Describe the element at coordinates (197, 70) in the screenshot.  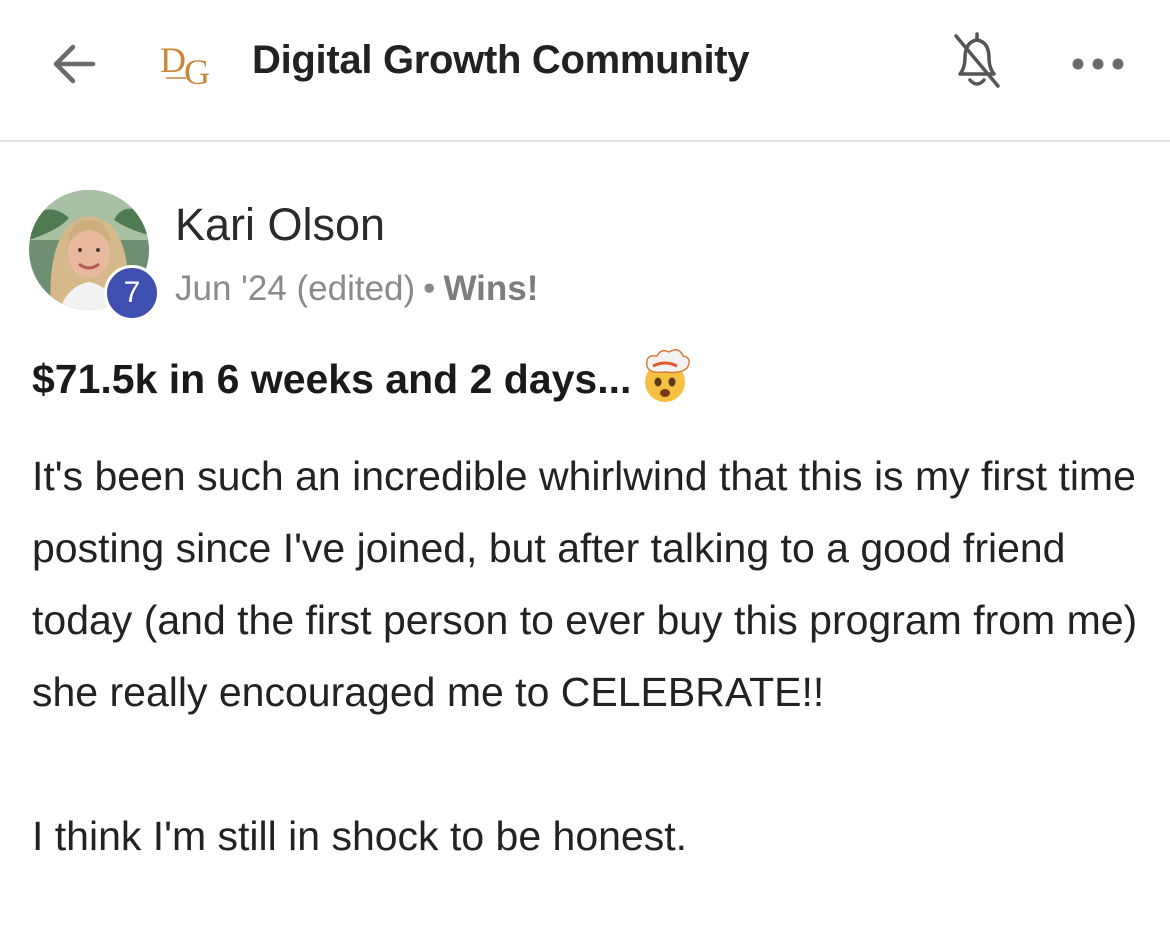
I see `svg-text: G` at that location.